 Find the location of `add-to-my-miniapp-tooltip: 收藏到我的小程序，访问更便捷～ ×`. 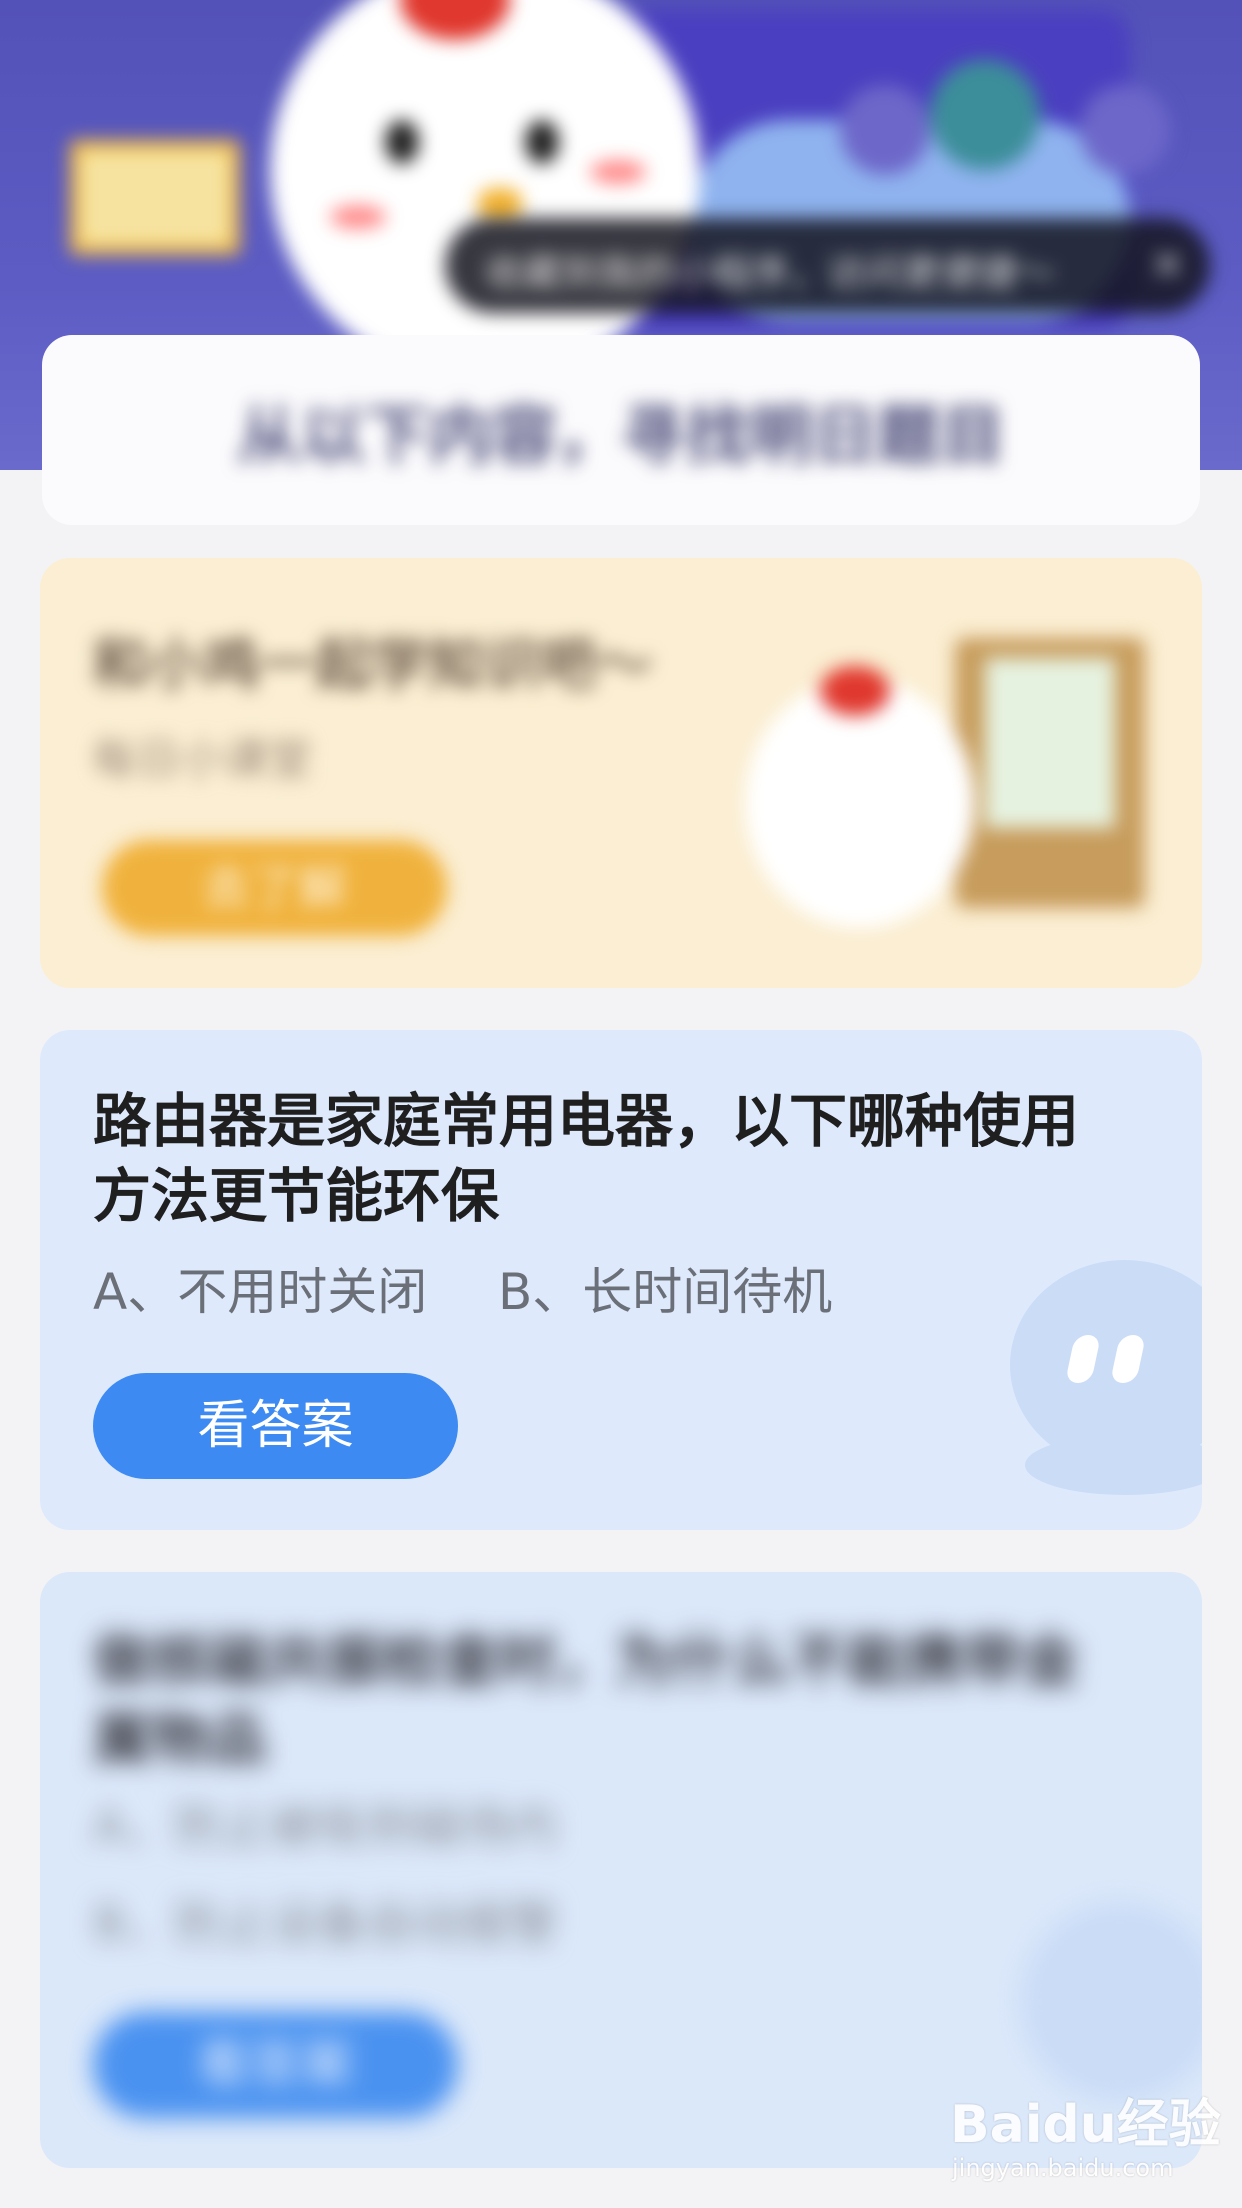

add-to-my-miniapp-tooltip: 收藏到我的小程序，访问更便捷～ × is located at coordinates (827, 265).